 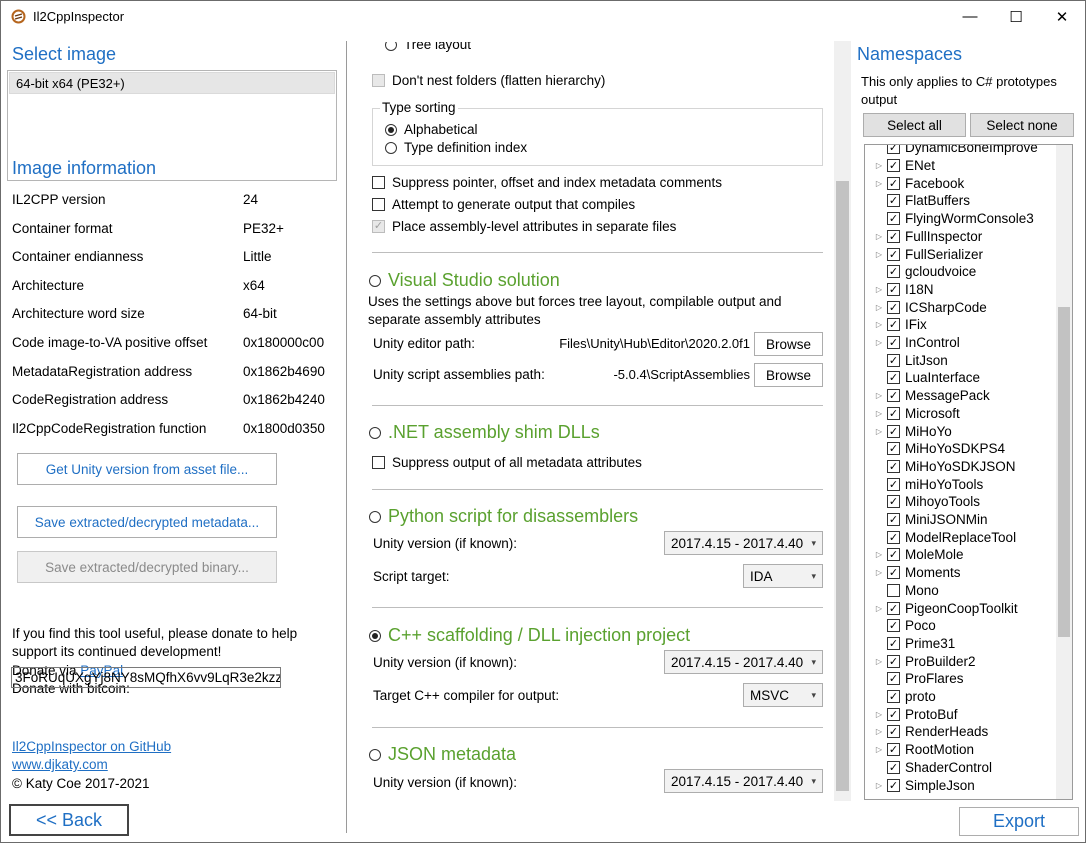 What do you see at coordinates (456, 147) in the screenshot?
I see `type-def-index-radio: Type definition index` at bounding box center [456, 147].